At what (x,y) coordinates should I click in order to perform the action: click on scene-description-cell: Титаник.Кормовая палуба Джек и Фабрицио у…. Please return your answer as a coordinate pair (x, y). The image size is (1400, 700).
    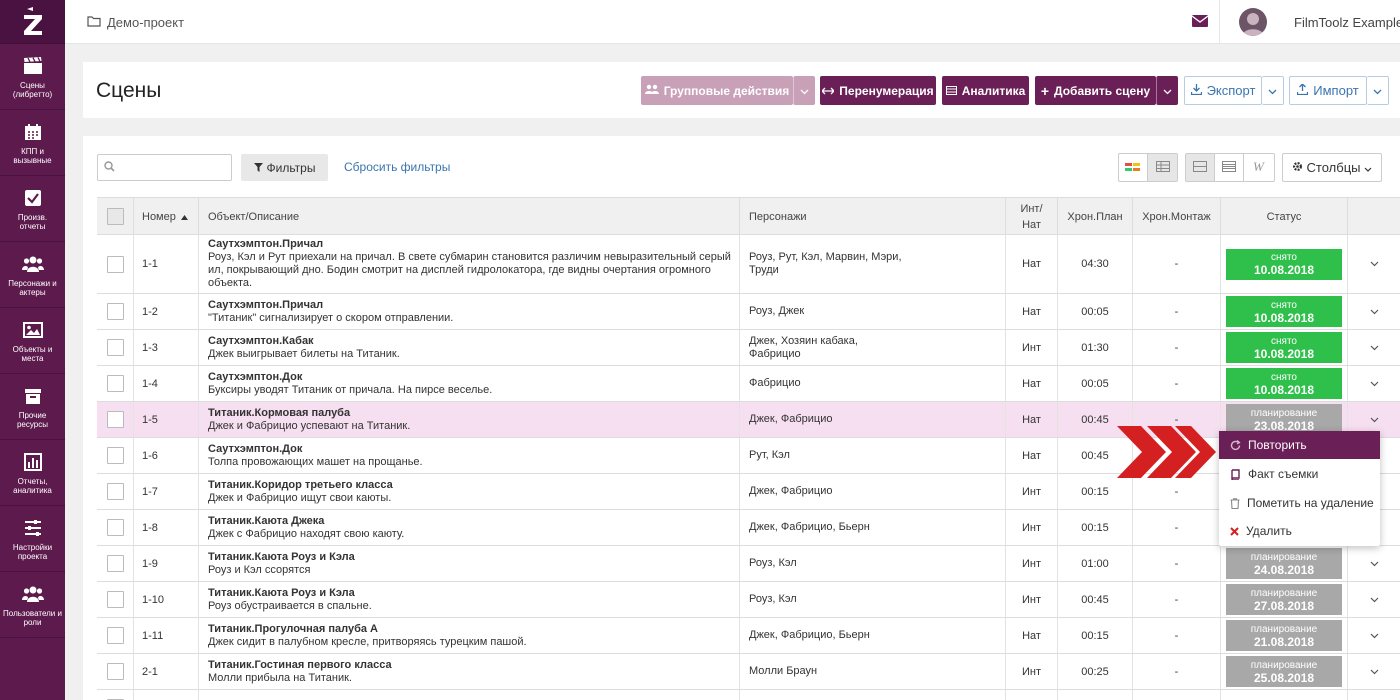
    Looking at the image, I should click on (469, 419).